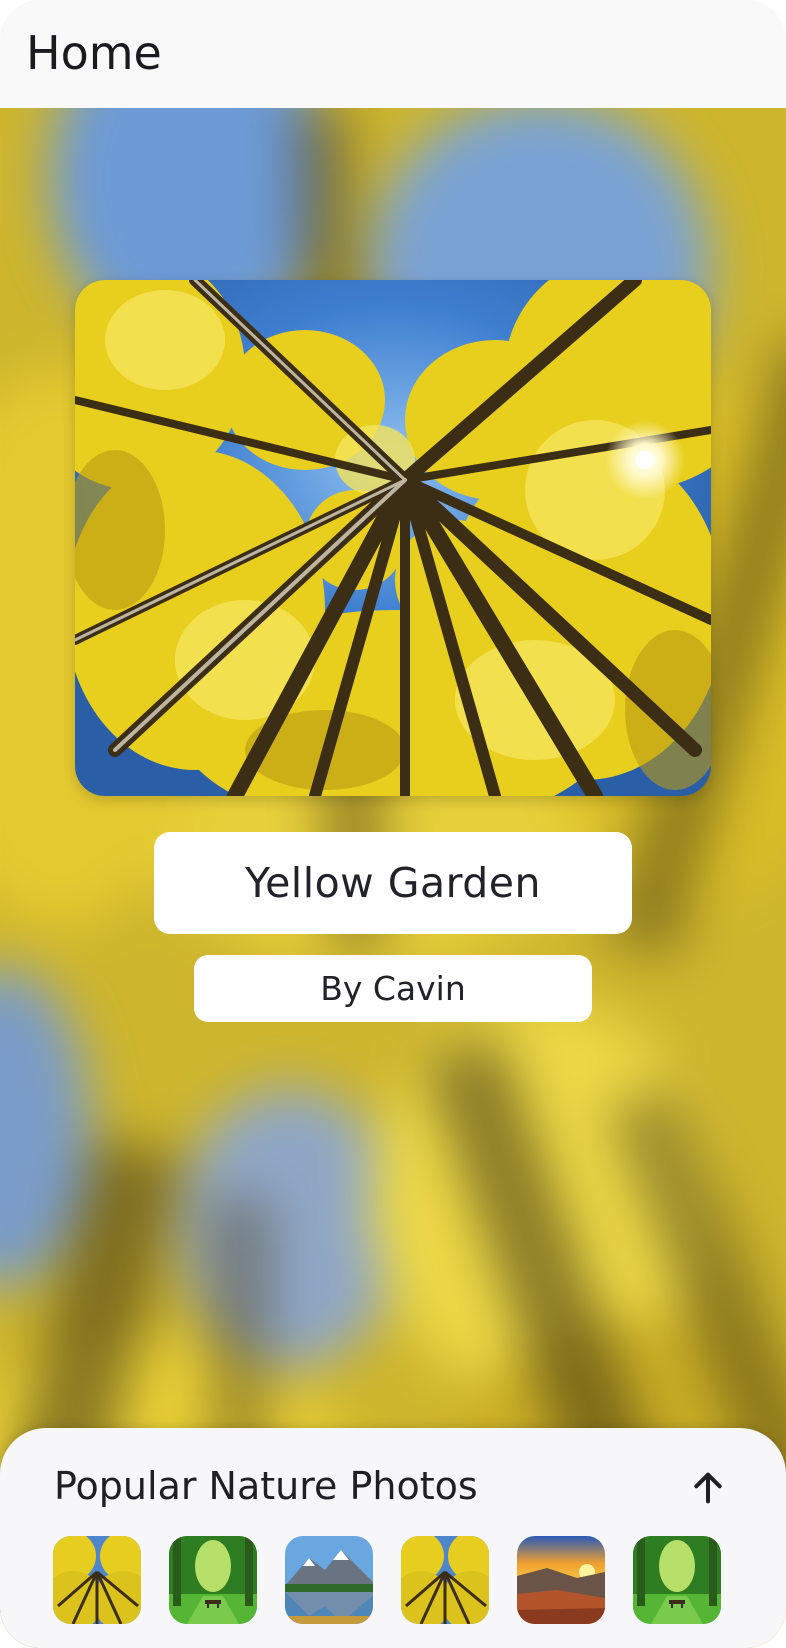 The image size is (786, 1648). What do you see at coordinates (97, 1580) in the screenshot?
I see `thumbnail-yellow-aspen` at bounding box center [97, 1580].